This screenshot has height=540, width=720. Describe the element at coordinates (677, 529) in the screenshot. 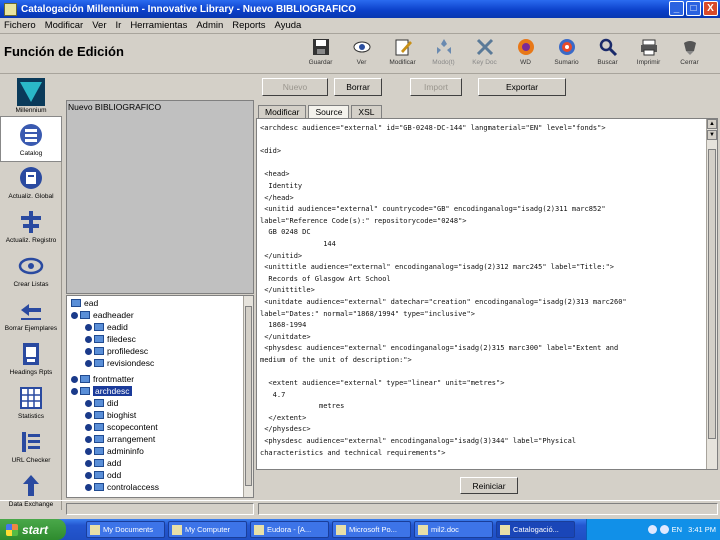

I see `language-indicator: EN` at that location.